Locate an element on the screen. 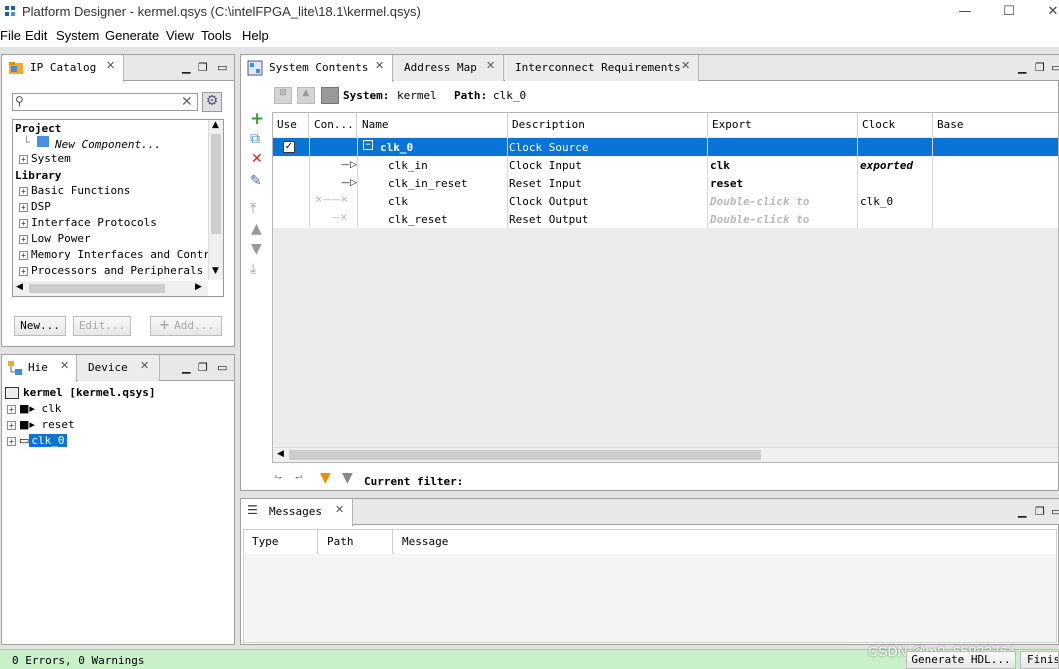 The height and width of the screenshot is (669, 1059). edit-icon: ✎ is located at coordinates (256, 181).